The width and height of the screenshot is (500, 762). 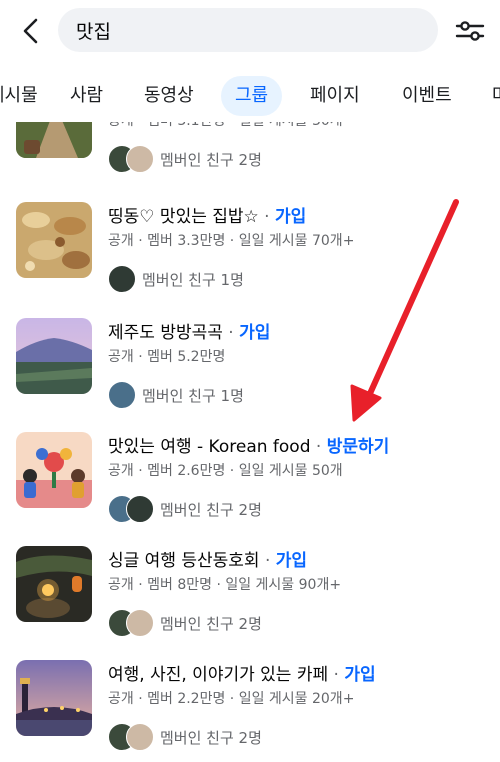 I want to click on lantern-night-photo, so click(x=54, y=584).